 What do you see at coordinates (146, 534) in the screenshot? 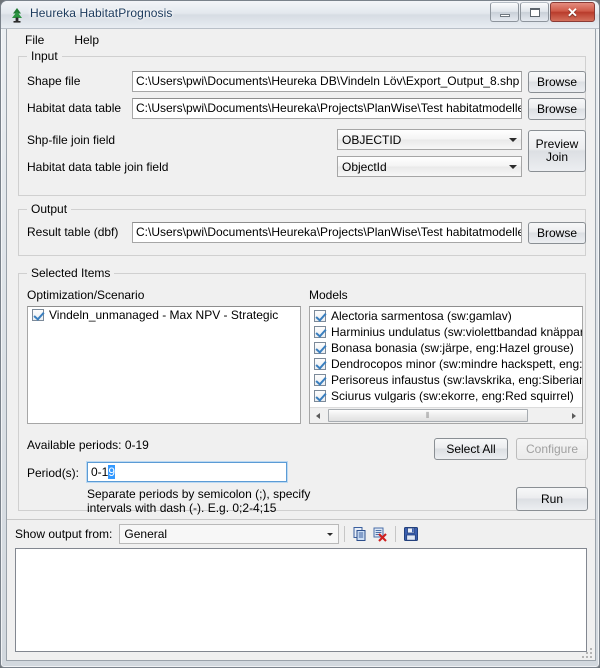
I see `output-source-value: General` at bounding box center [146, 534].